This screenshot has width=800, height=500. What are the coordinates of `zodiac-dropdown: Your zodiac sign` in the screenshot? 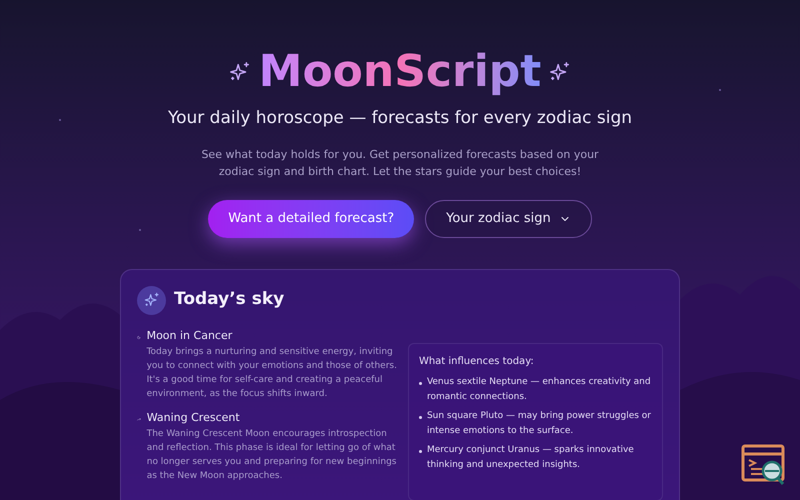 It's located at (508, 219).